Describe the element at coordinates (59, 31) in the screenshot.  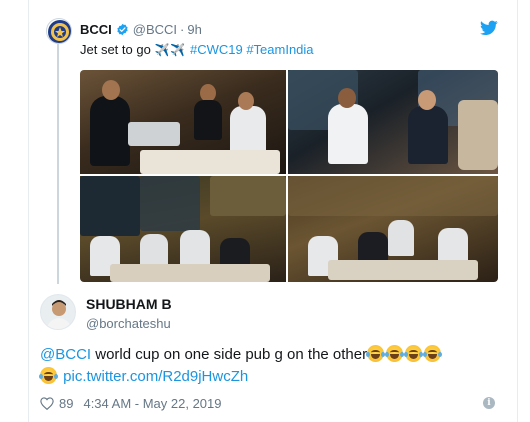
I see `bcci-logo-icon` at that location.